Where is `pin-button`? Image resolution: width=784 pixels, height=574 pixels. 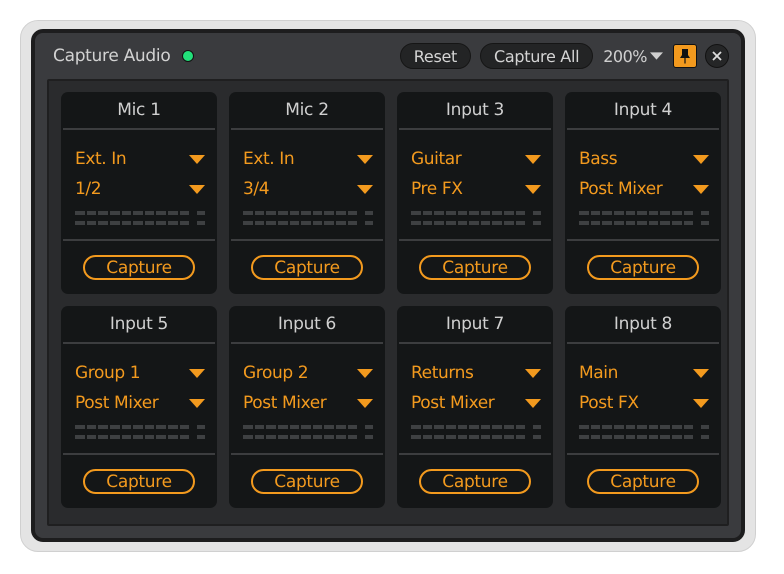
pin-button is located at coordinates (685, 56).